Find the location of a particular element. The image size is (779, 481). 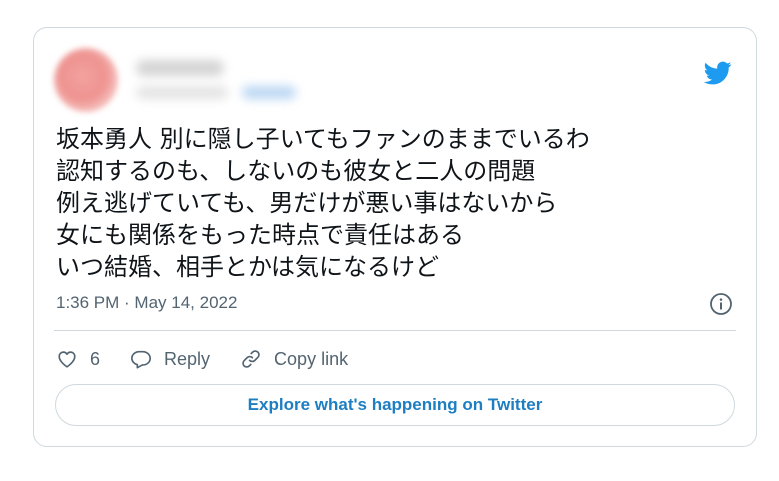

tweet-timestamp: 1:36 PM · May 14, 2022 is located at coordinates (146, 303).